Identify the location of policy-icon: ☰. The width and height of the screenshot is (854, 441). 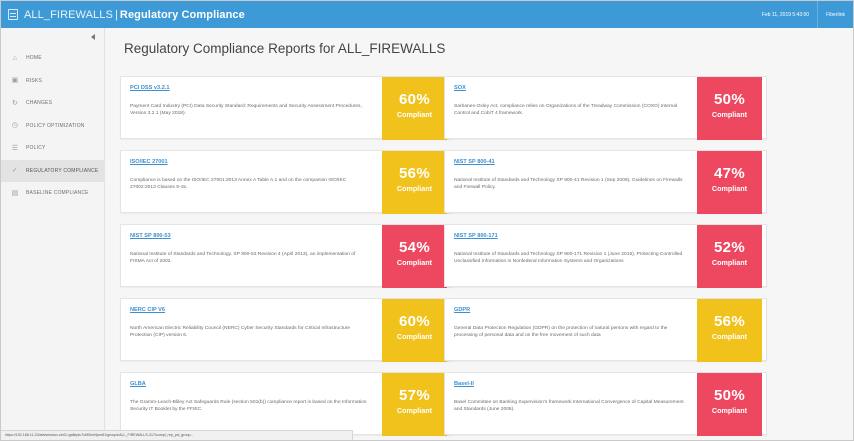
(15, 148).